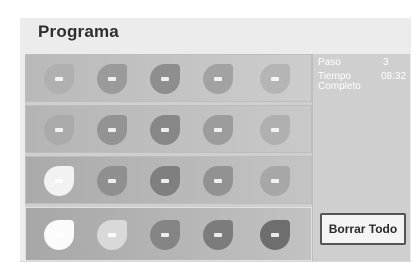 This screenshot has height=262, width=413. I want to click on step-value: 3, so click(386, 62).